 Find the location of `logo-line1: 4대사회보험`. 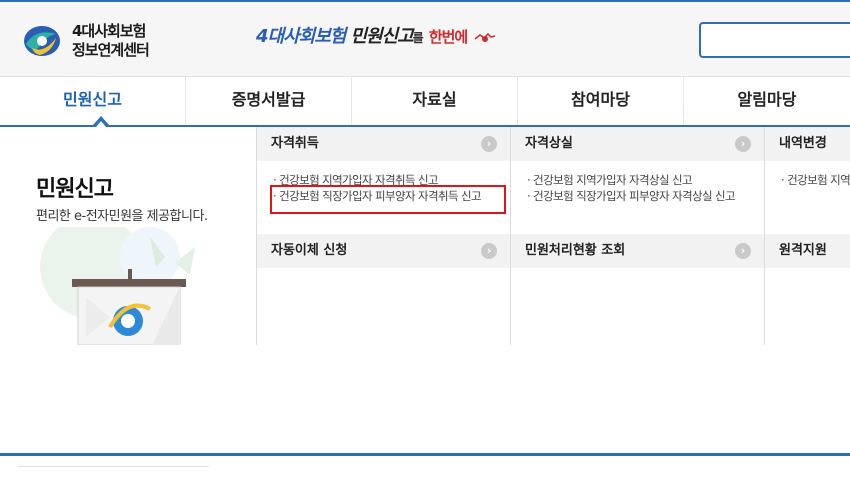

logo-line1: 4대사회보험 is located at coordinates (109, 31).